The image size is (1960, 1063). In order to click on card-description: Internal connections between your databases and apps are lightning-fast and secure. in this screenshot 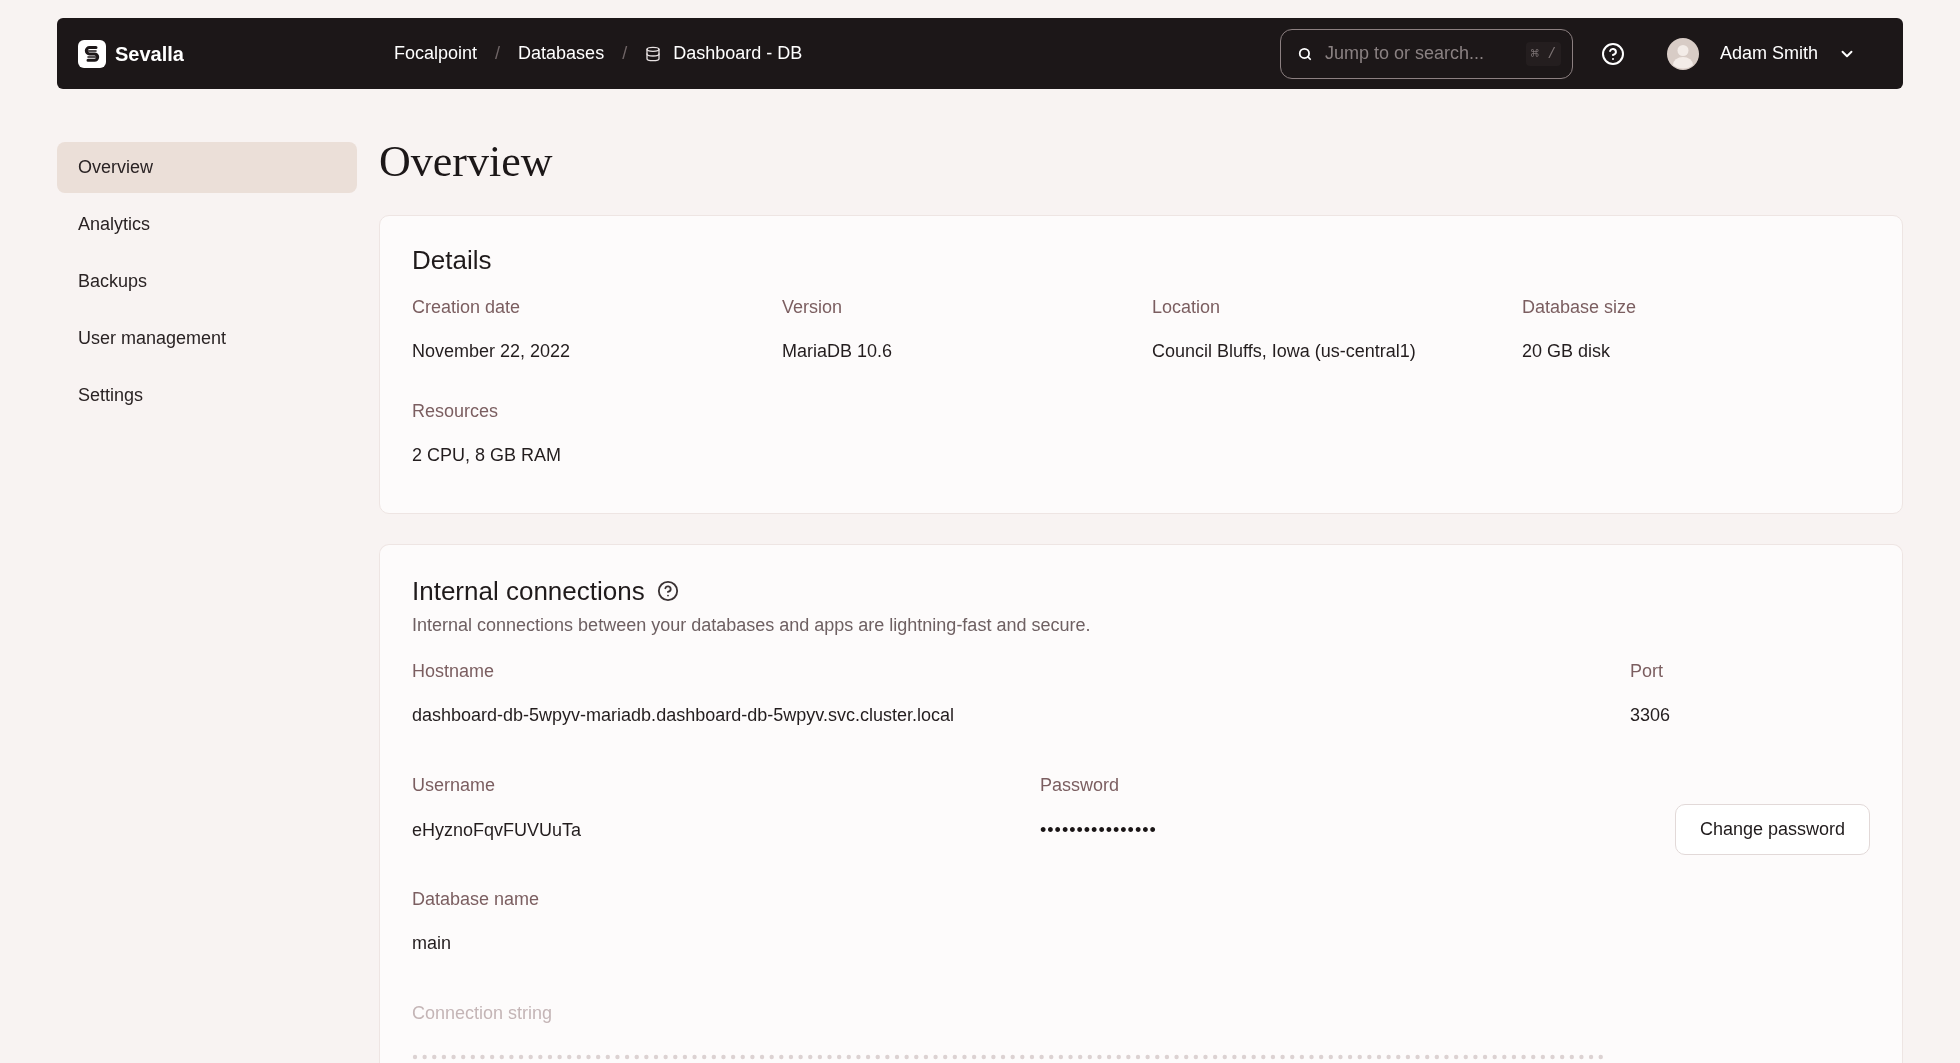, I will do `click(751, 625)`.